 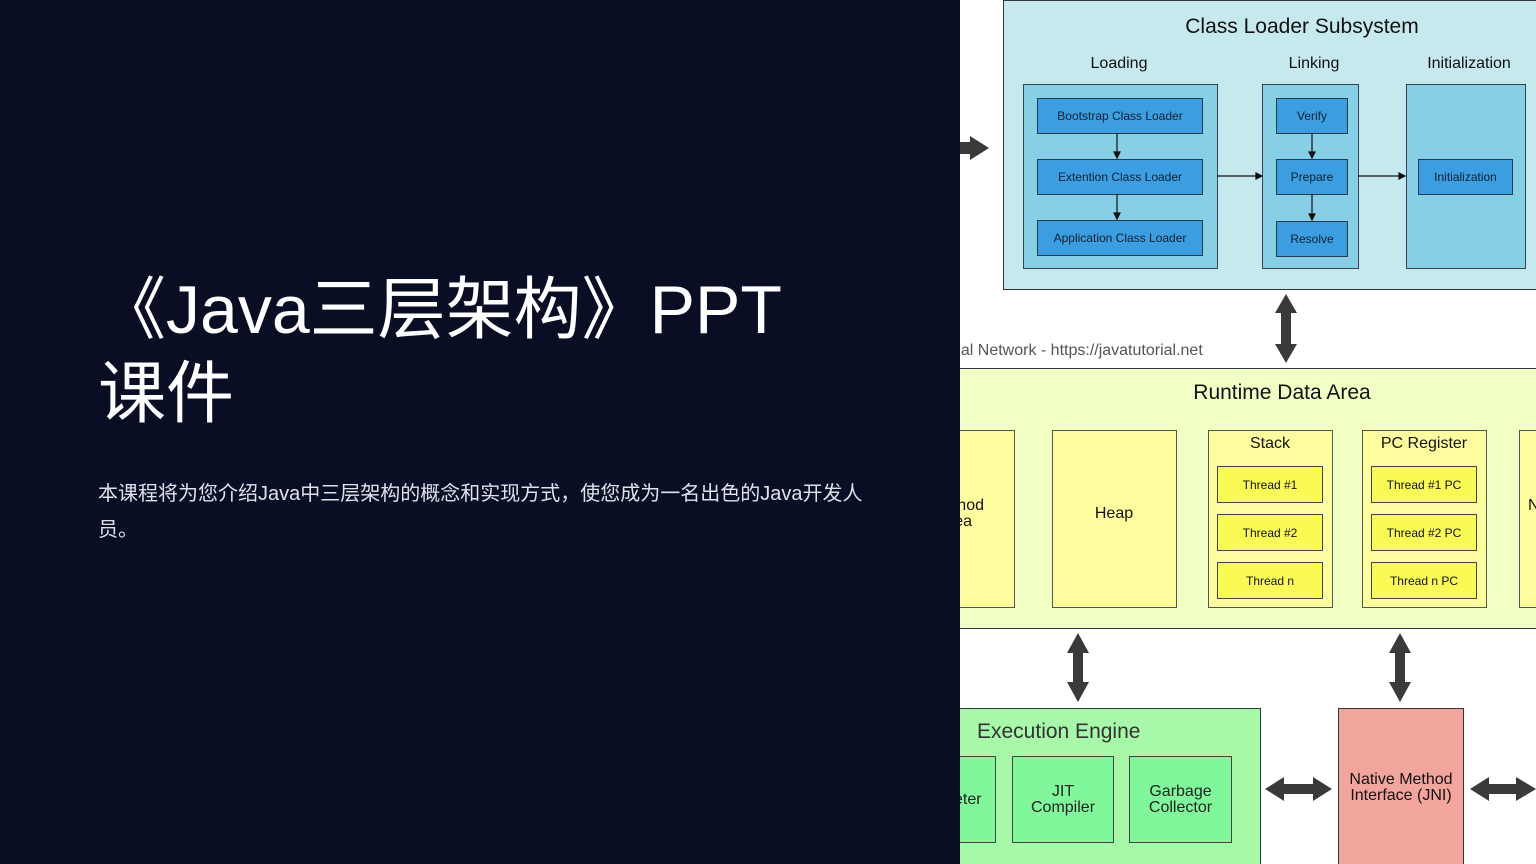 What do you see at coordinates (478, 352) in the screenshot?
I see `slide-title: 《Java三层架构》PPT 课件` at bounding box center [478, 352].